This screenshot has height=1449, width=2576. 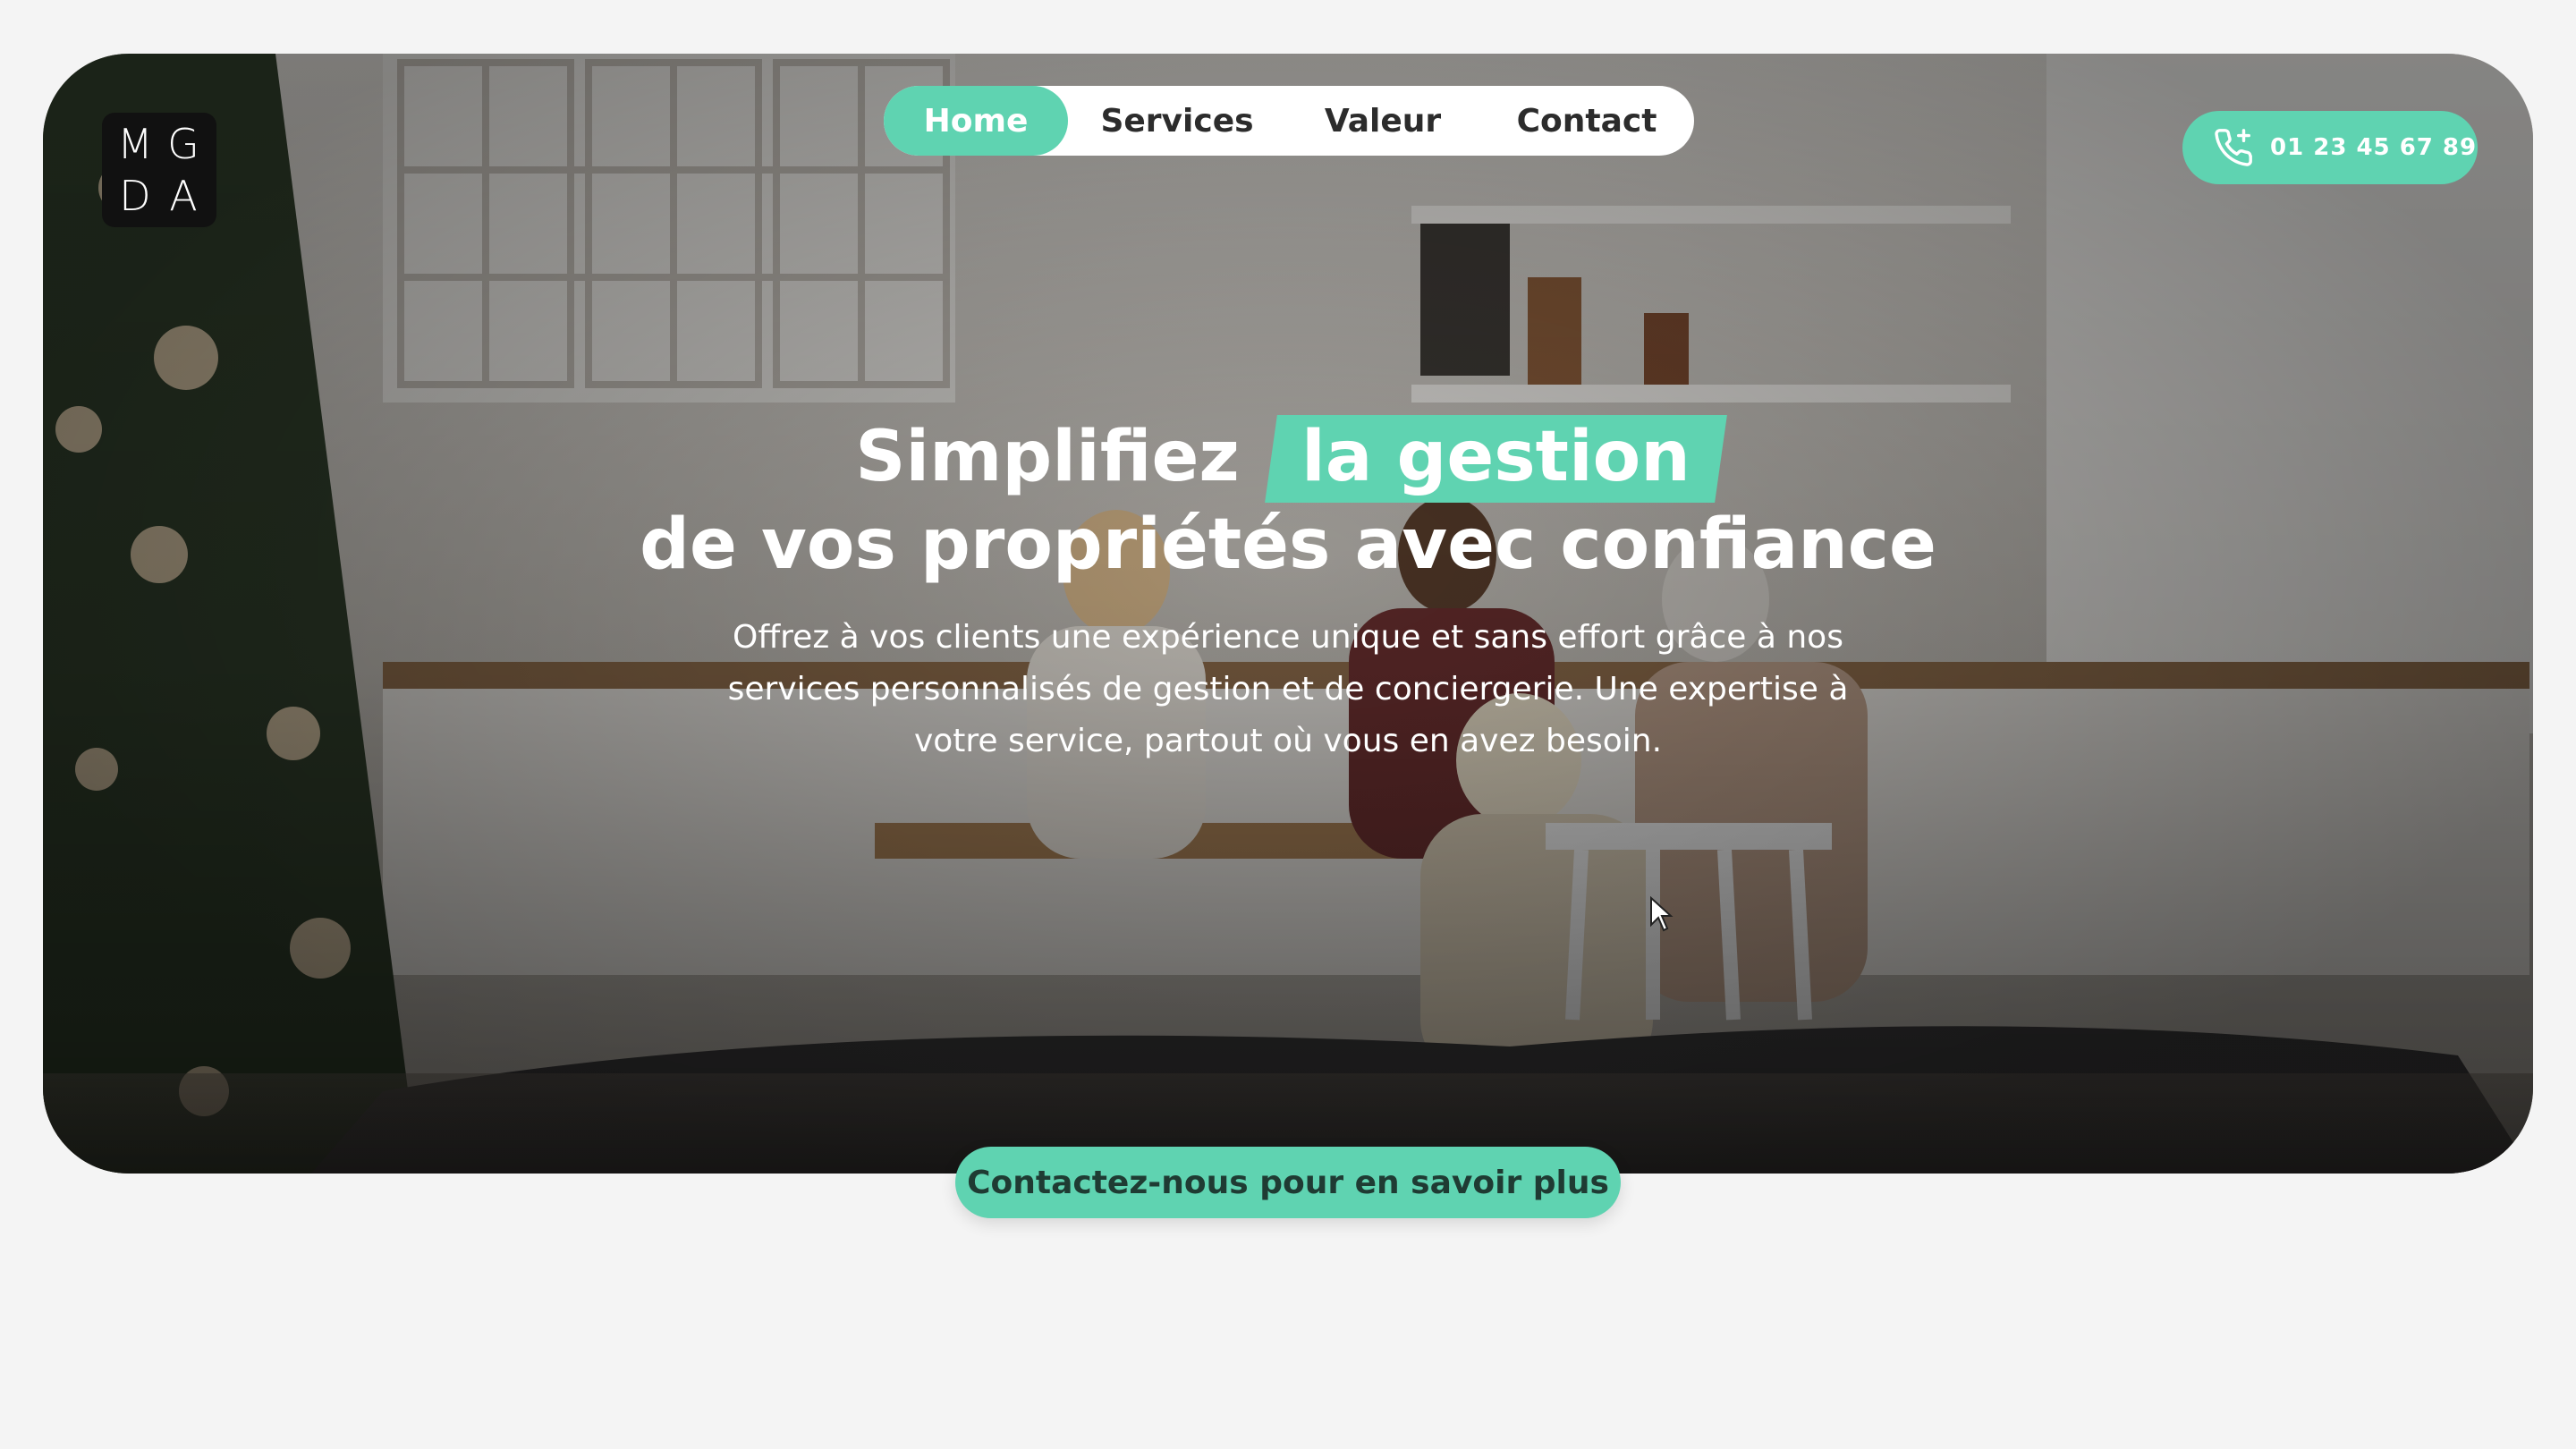 I want to click on headline-highlight: la gestion, so click(x=1496, y=457).